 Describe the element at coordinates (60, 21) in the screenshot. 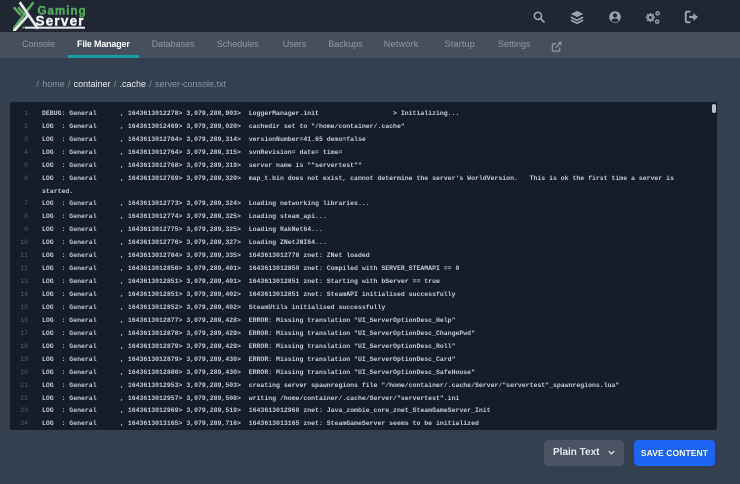

I see `svg-text: Server` at that location.